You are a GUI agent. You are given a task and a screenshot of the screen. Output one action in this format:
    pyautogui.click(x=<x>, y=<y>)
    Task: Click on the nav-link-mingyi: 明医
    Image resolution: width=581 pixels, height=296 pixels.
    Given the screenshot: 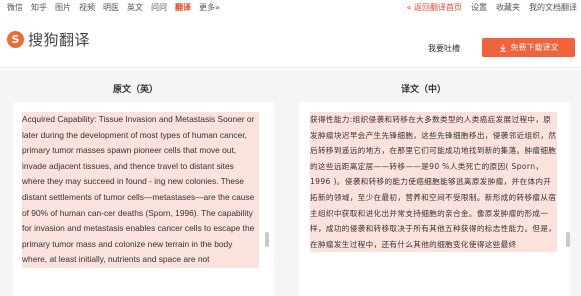 What is the action you would take?
    pyautogui.click(x=111, y=7)
    